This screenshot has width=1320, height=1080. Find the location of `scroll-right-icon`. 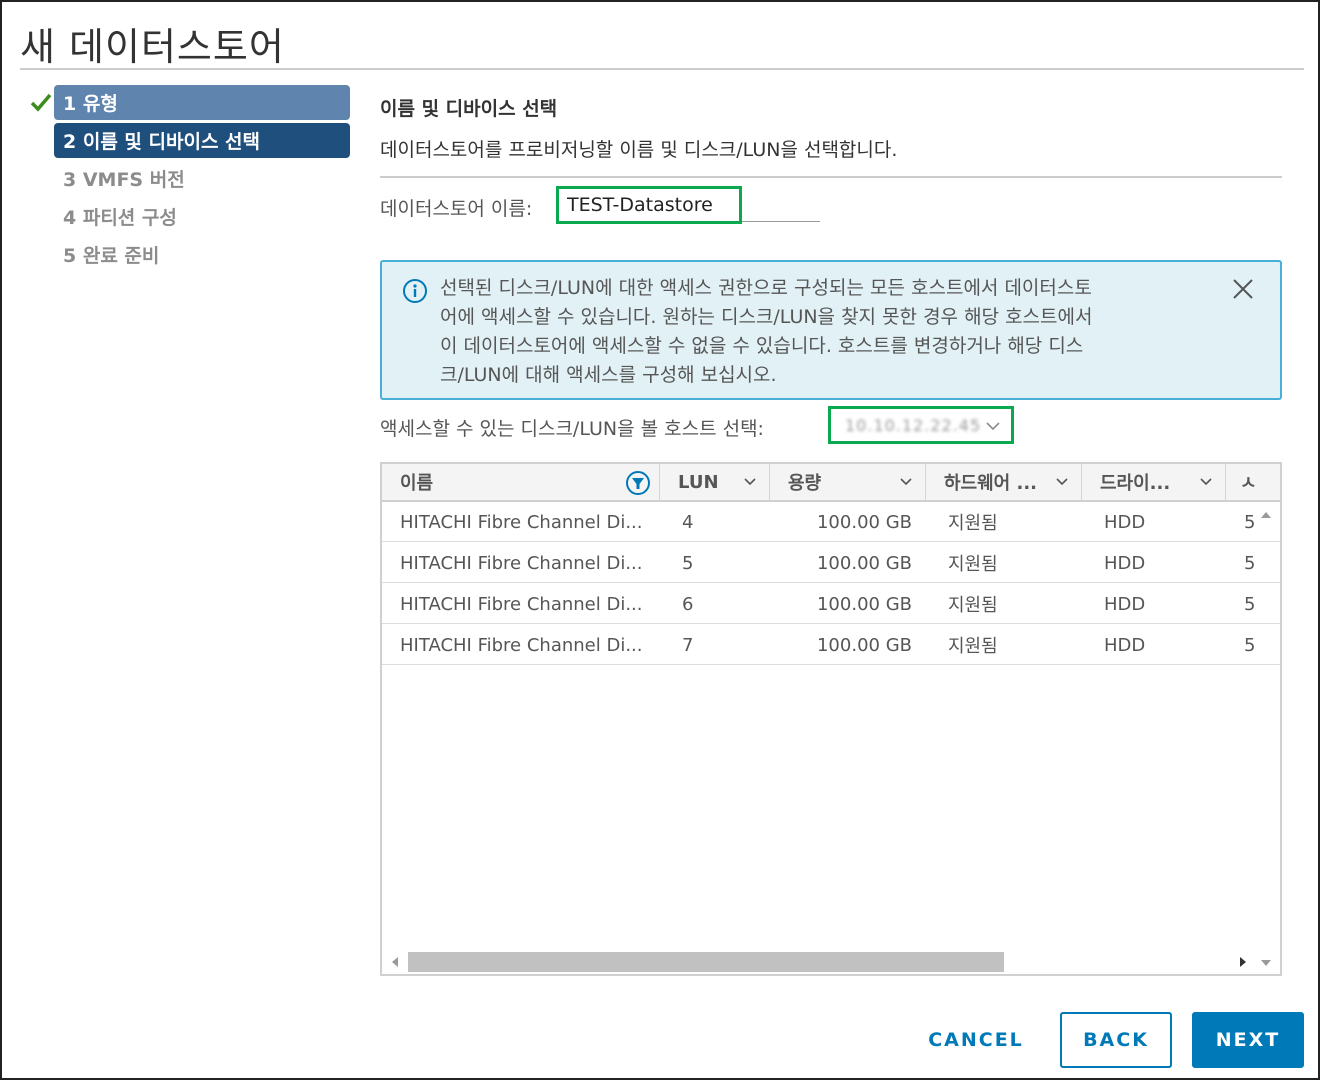

scroll-right-icon is located at coordinates (1243, 962).